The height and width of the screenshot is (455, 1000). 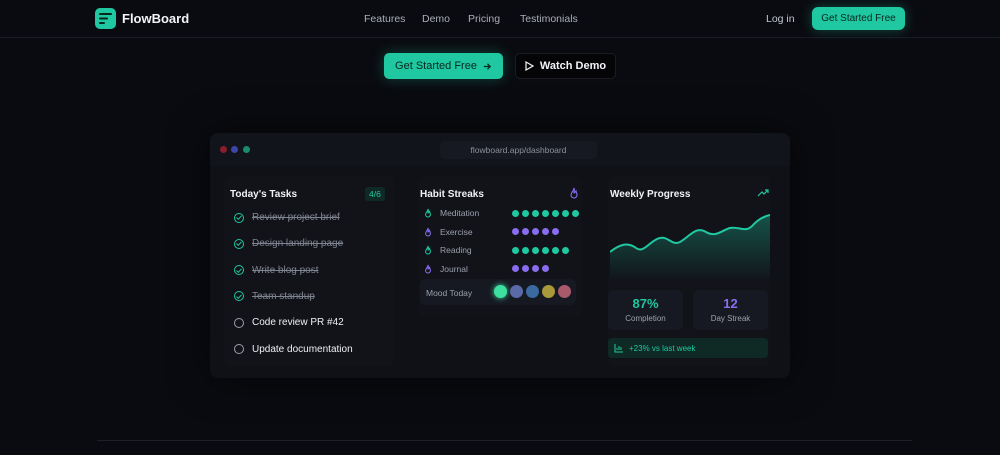 What do you see at coordinates (456, 231) in the screenshot?
I see `habit-name: Exercise` at bounding box center [456, 231].